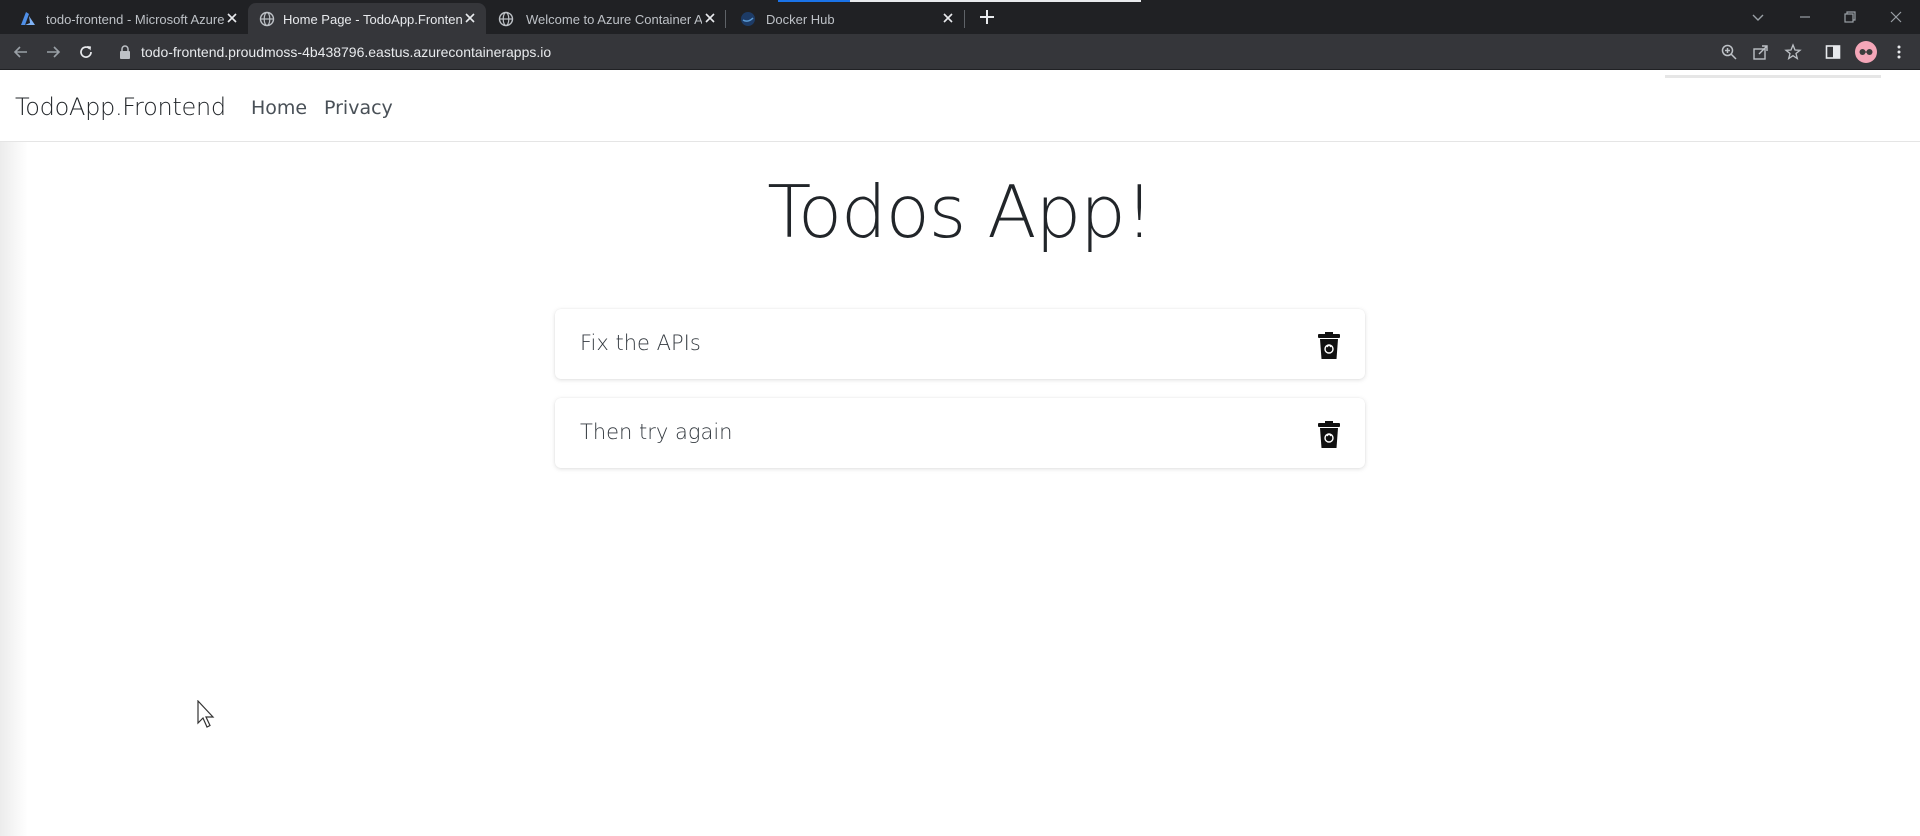 The height and width of the screenshot is (836, 1920). What do you see at coordinates (358, 108) in the screenshot?
I see `nav-link-privacy: Privacy` at bounding box center [358, 108].